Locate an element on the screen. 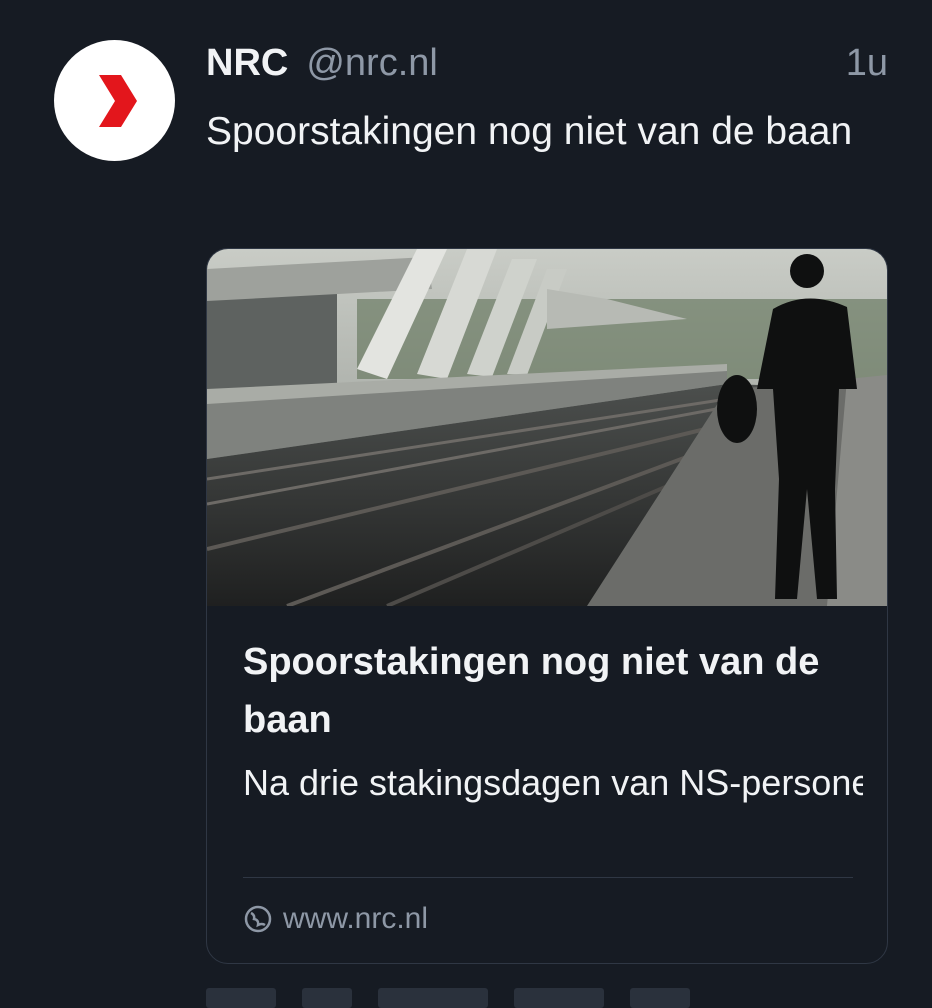 The image size is (932, 1008). author-handle: @nrc.nl is located at coordinates (372, 63).